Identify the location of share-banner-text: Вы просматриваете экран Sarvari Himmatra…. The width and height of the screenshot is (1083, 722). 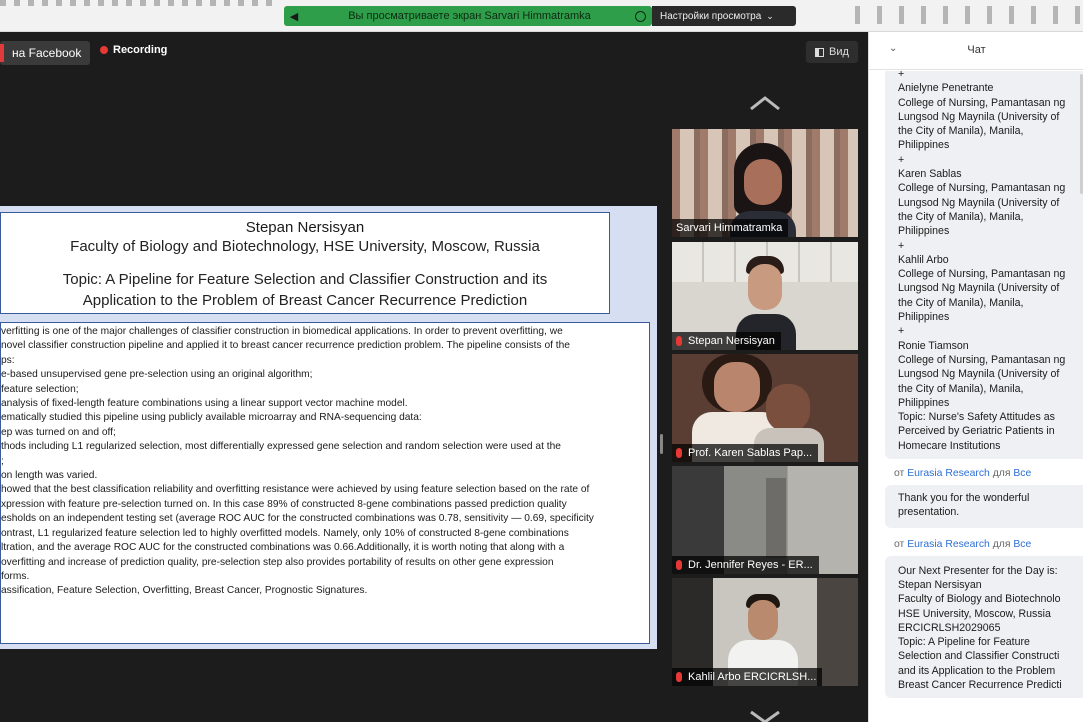
(469, 16).